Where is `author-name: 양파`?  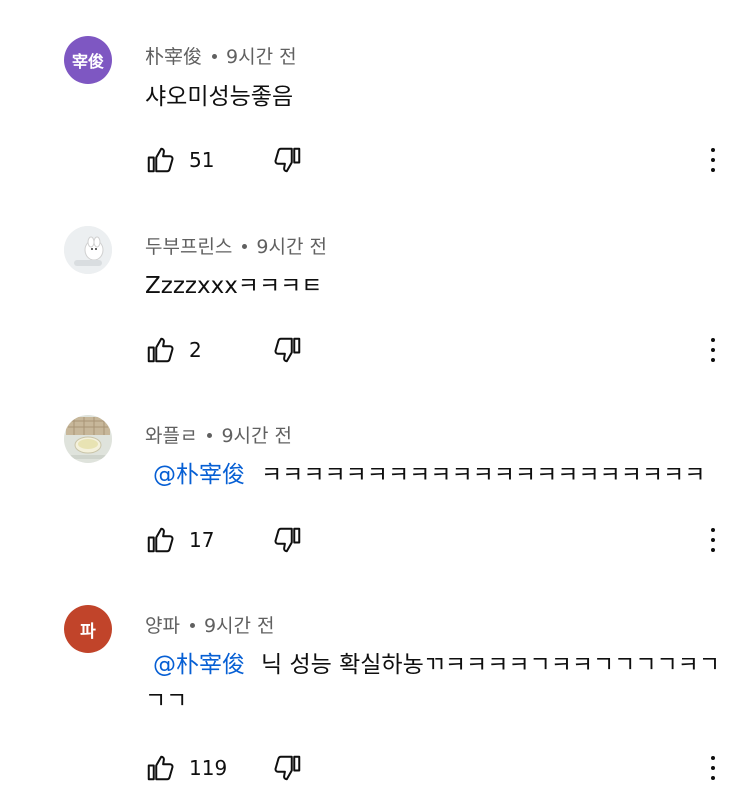
author-name: 양파 is located at coordinates (162, 624).